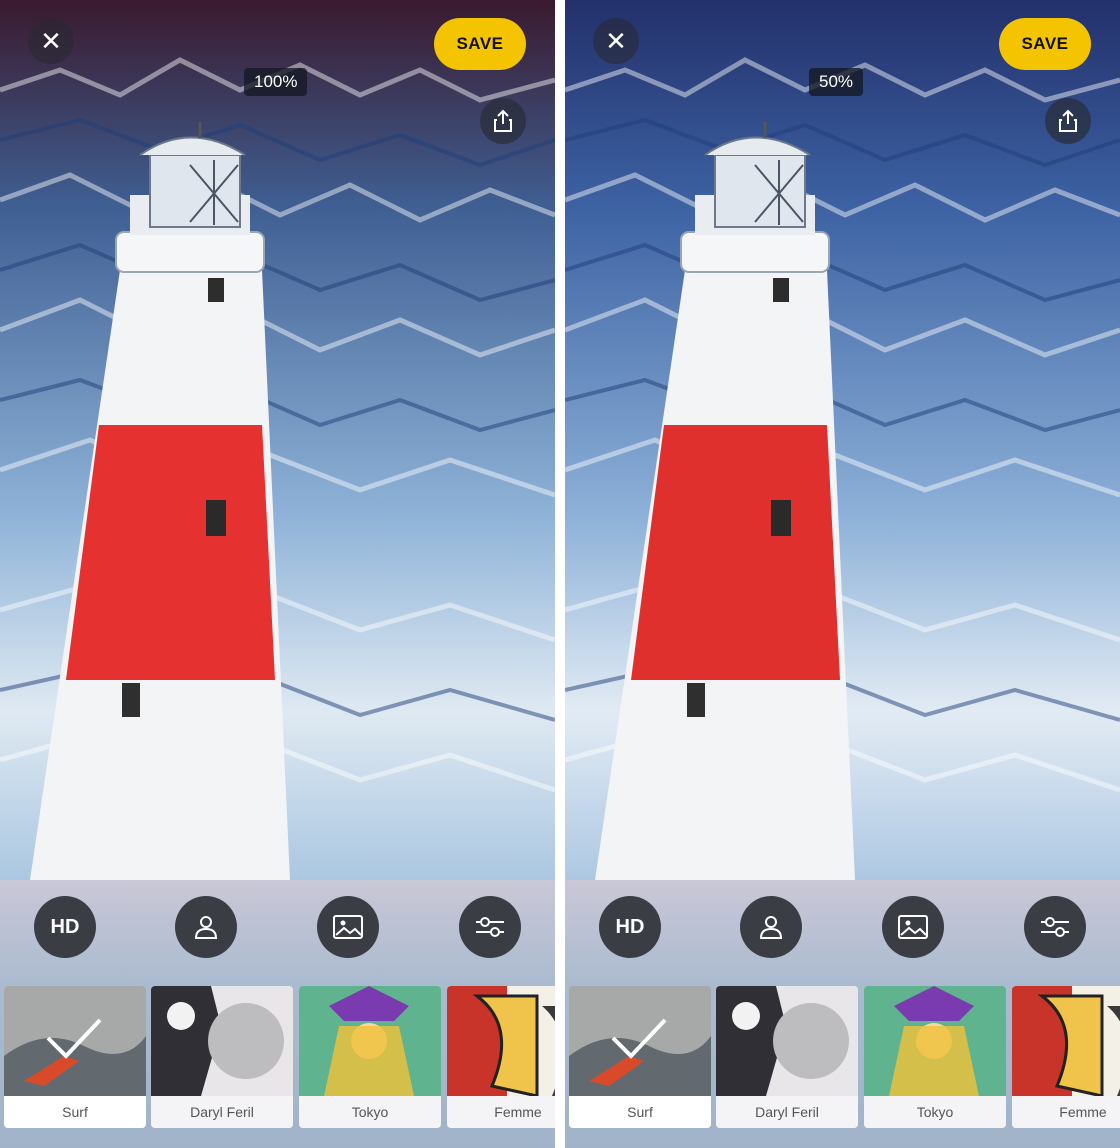  I want to click on intensity-badge: 50%, so click(836, 82).